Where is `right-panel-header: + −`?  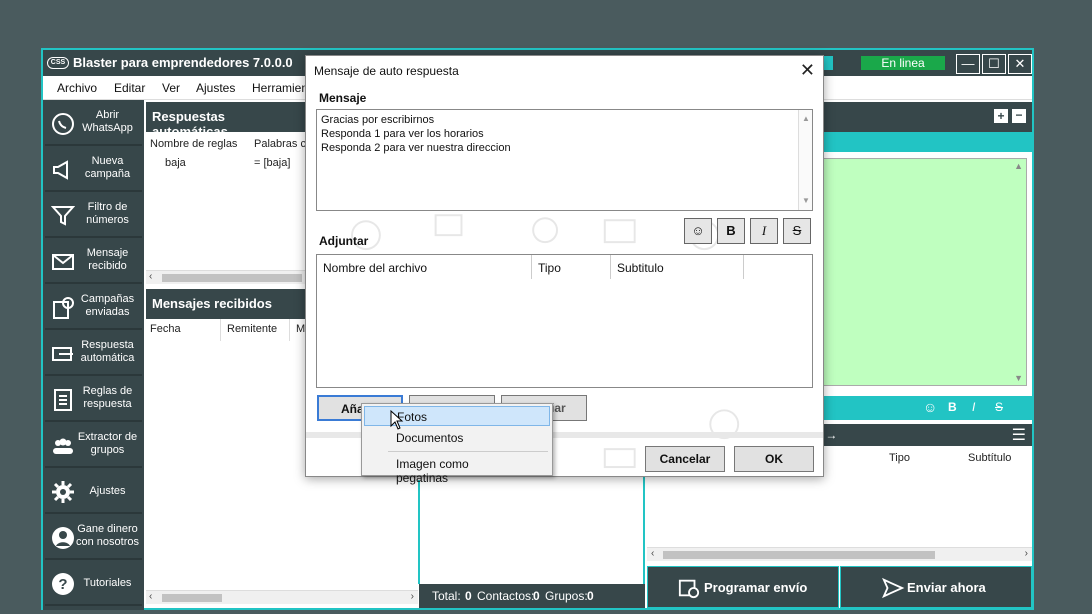
right-panel-header: + − is located at coordinates (927, 117).